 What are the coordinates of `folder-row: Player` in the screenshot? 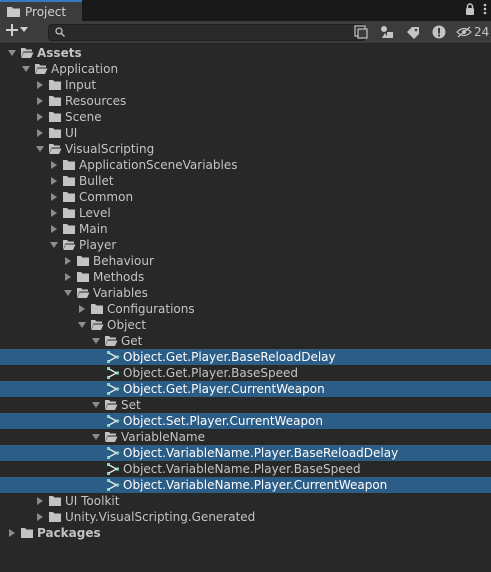 It's located at (245, 245).